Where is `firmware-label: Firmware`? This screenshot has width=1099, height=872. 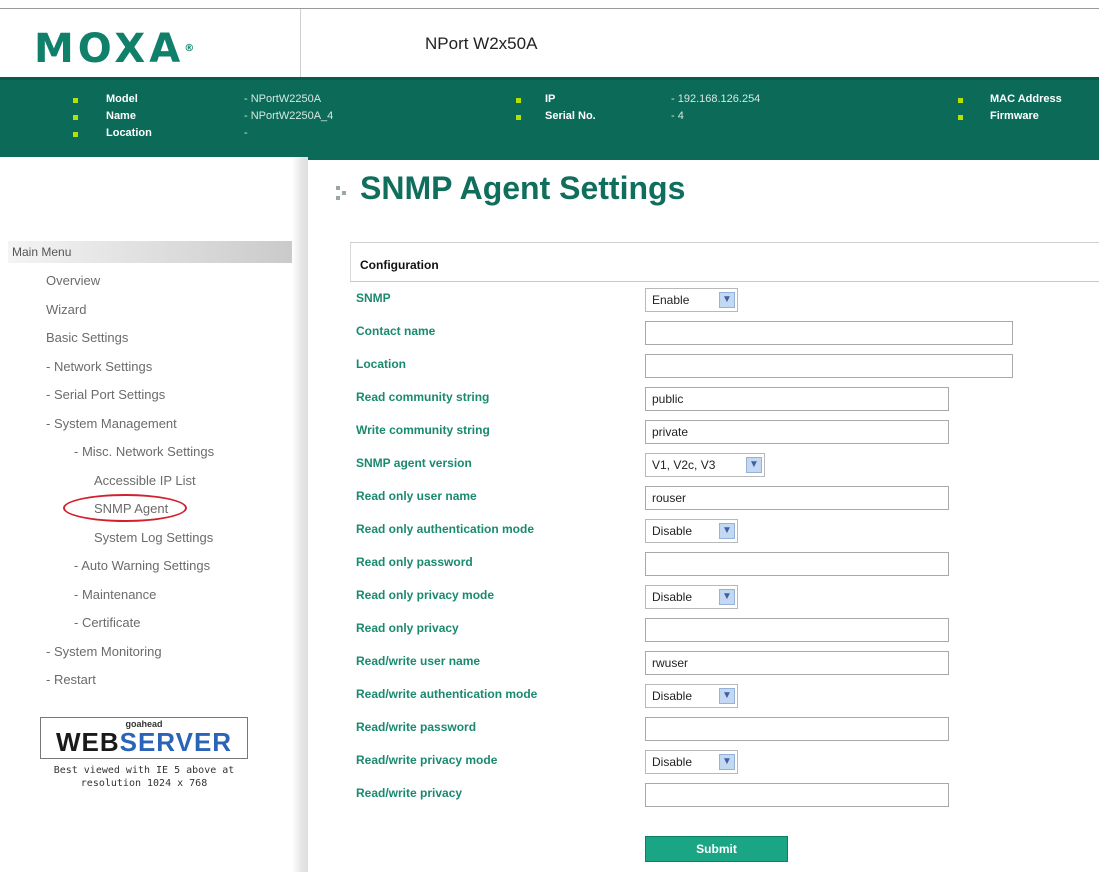
firmware-label: Firmware is located at coordinates (1014, 116).